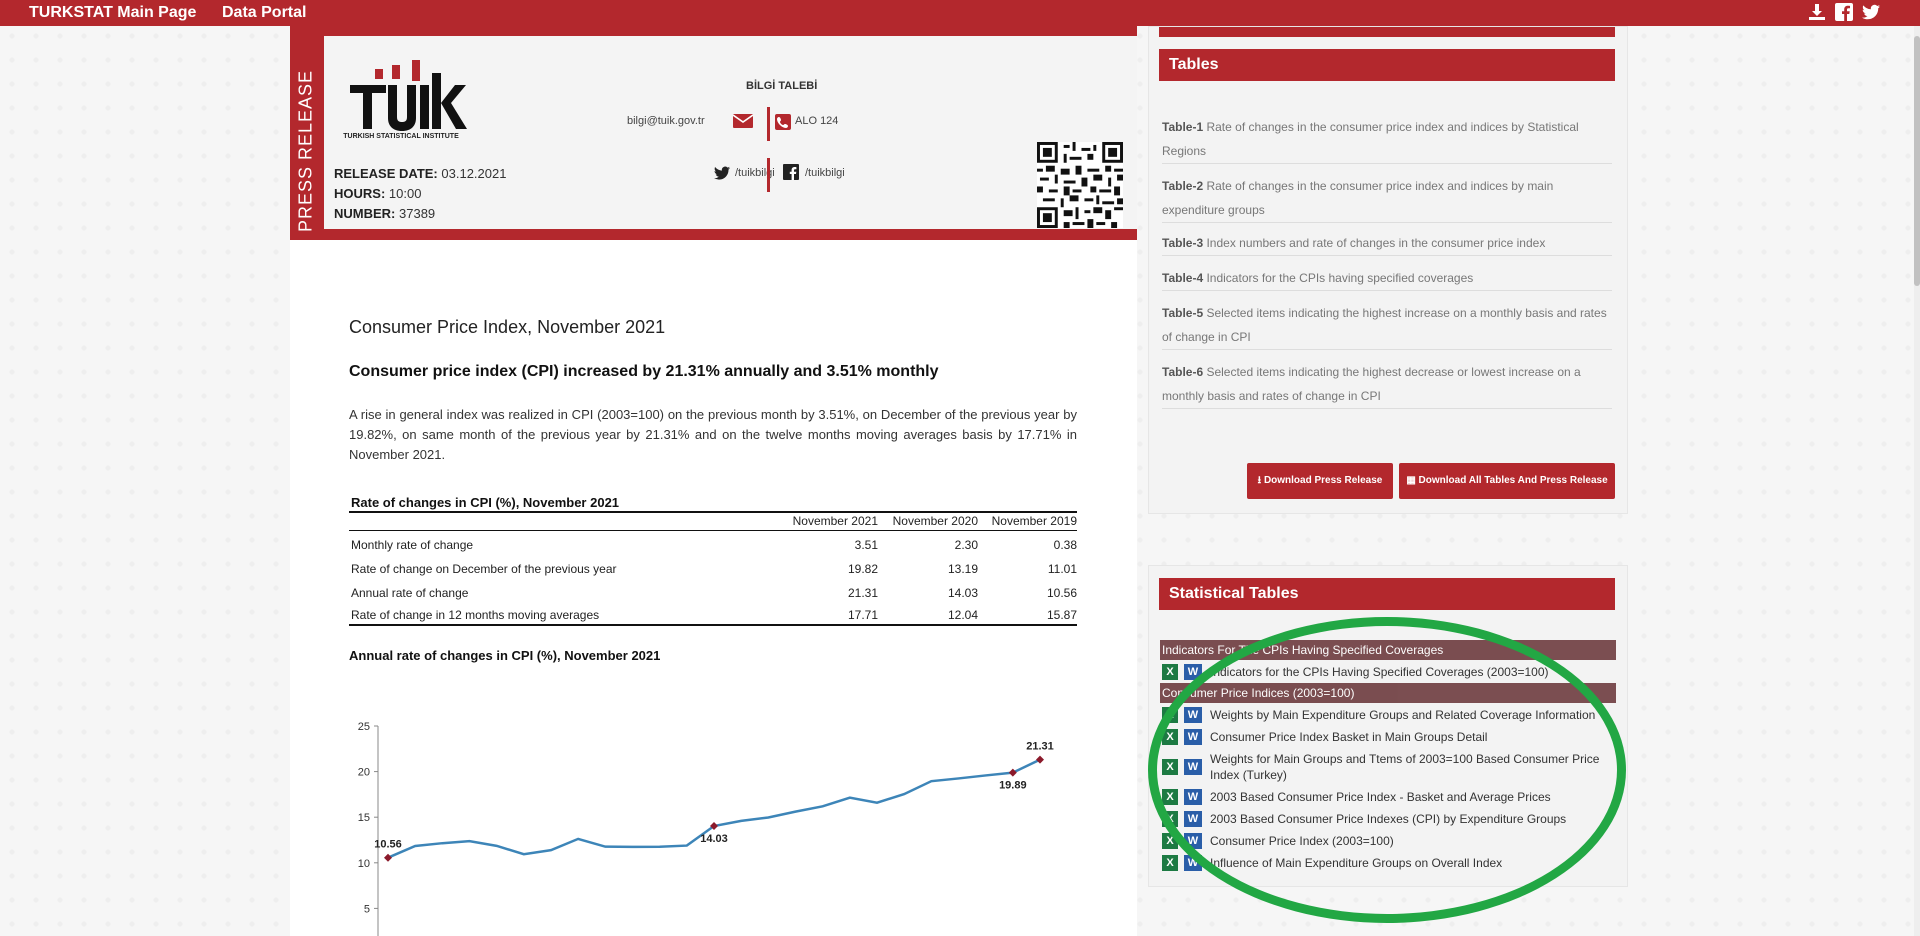 The image size is (1920, 936). Describe the element at coordinates (474, 173) in the screenshot. I see `release-date: 03.12.2021` at that location.